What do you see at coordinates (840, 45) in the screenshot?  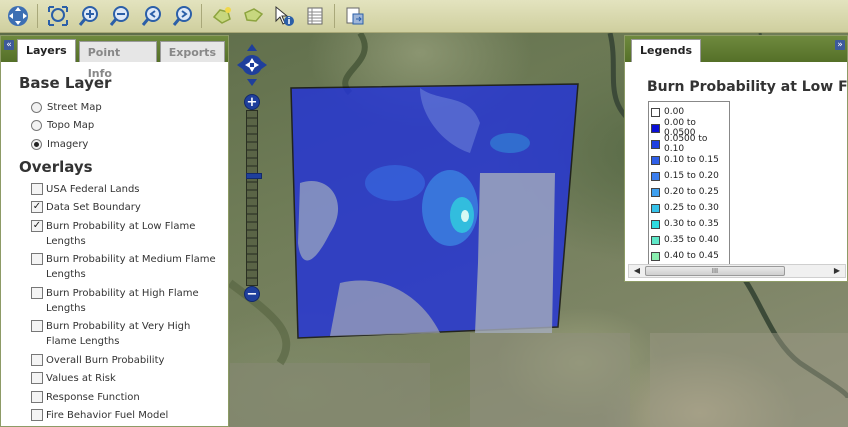 I see `expand-panel-icon: »` at bounding box center [840, 45].